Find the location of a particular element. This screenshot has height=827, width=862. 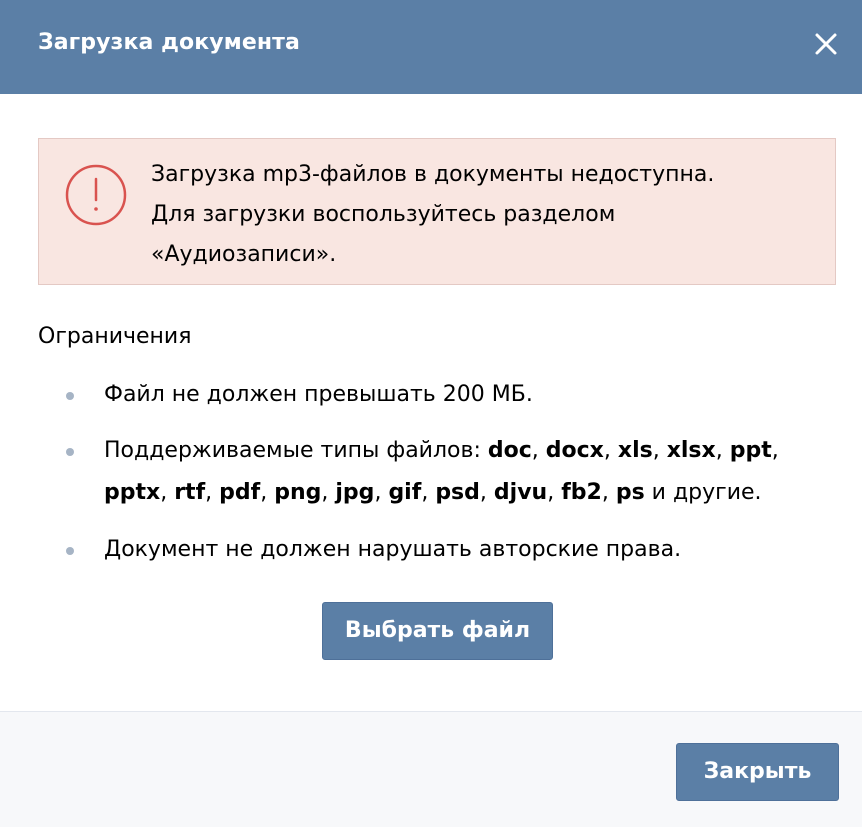

file-format-ps: ps is located at coordinates (630, 492).